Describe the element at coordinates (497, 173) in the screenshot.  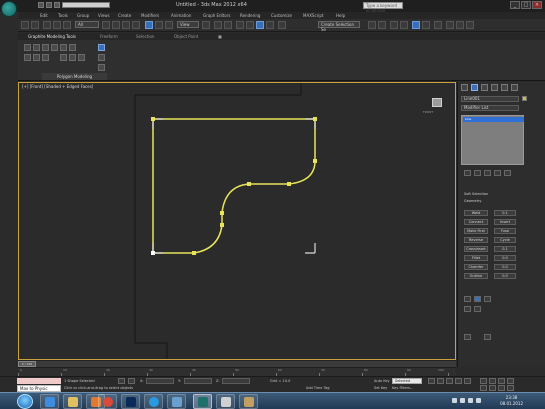
I see `remove-modifier-icon` at that location.